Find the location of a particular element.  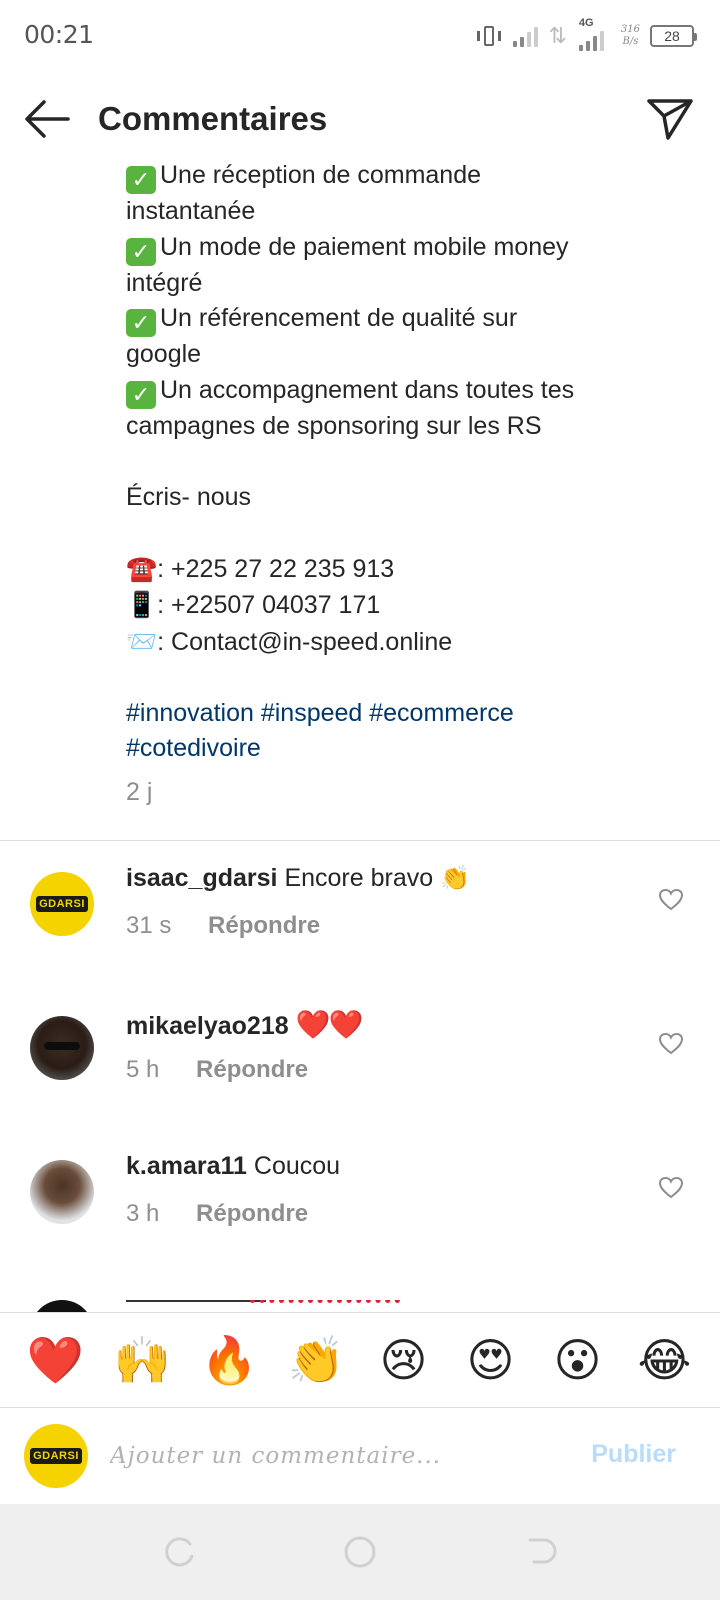

home-circle-icon is located at coordinates (360, 1552).